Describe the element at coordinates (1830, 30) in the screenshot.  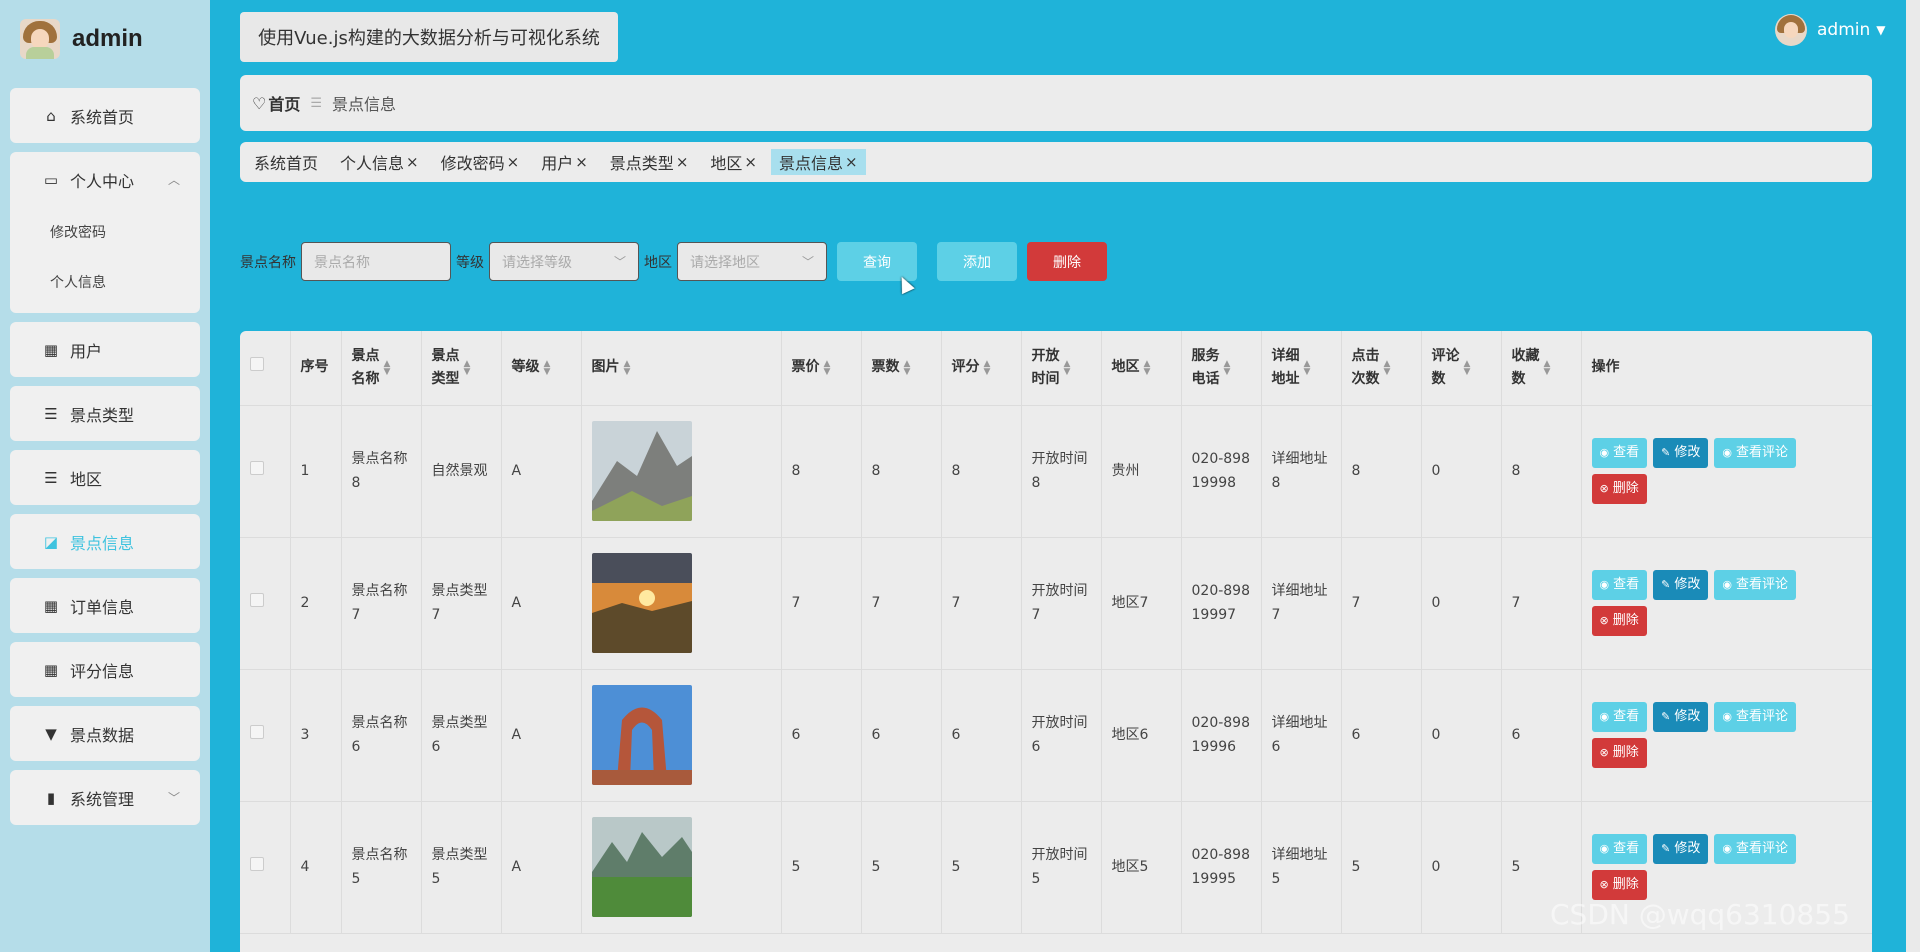
I see `user-menu: admin ▼` at that location.